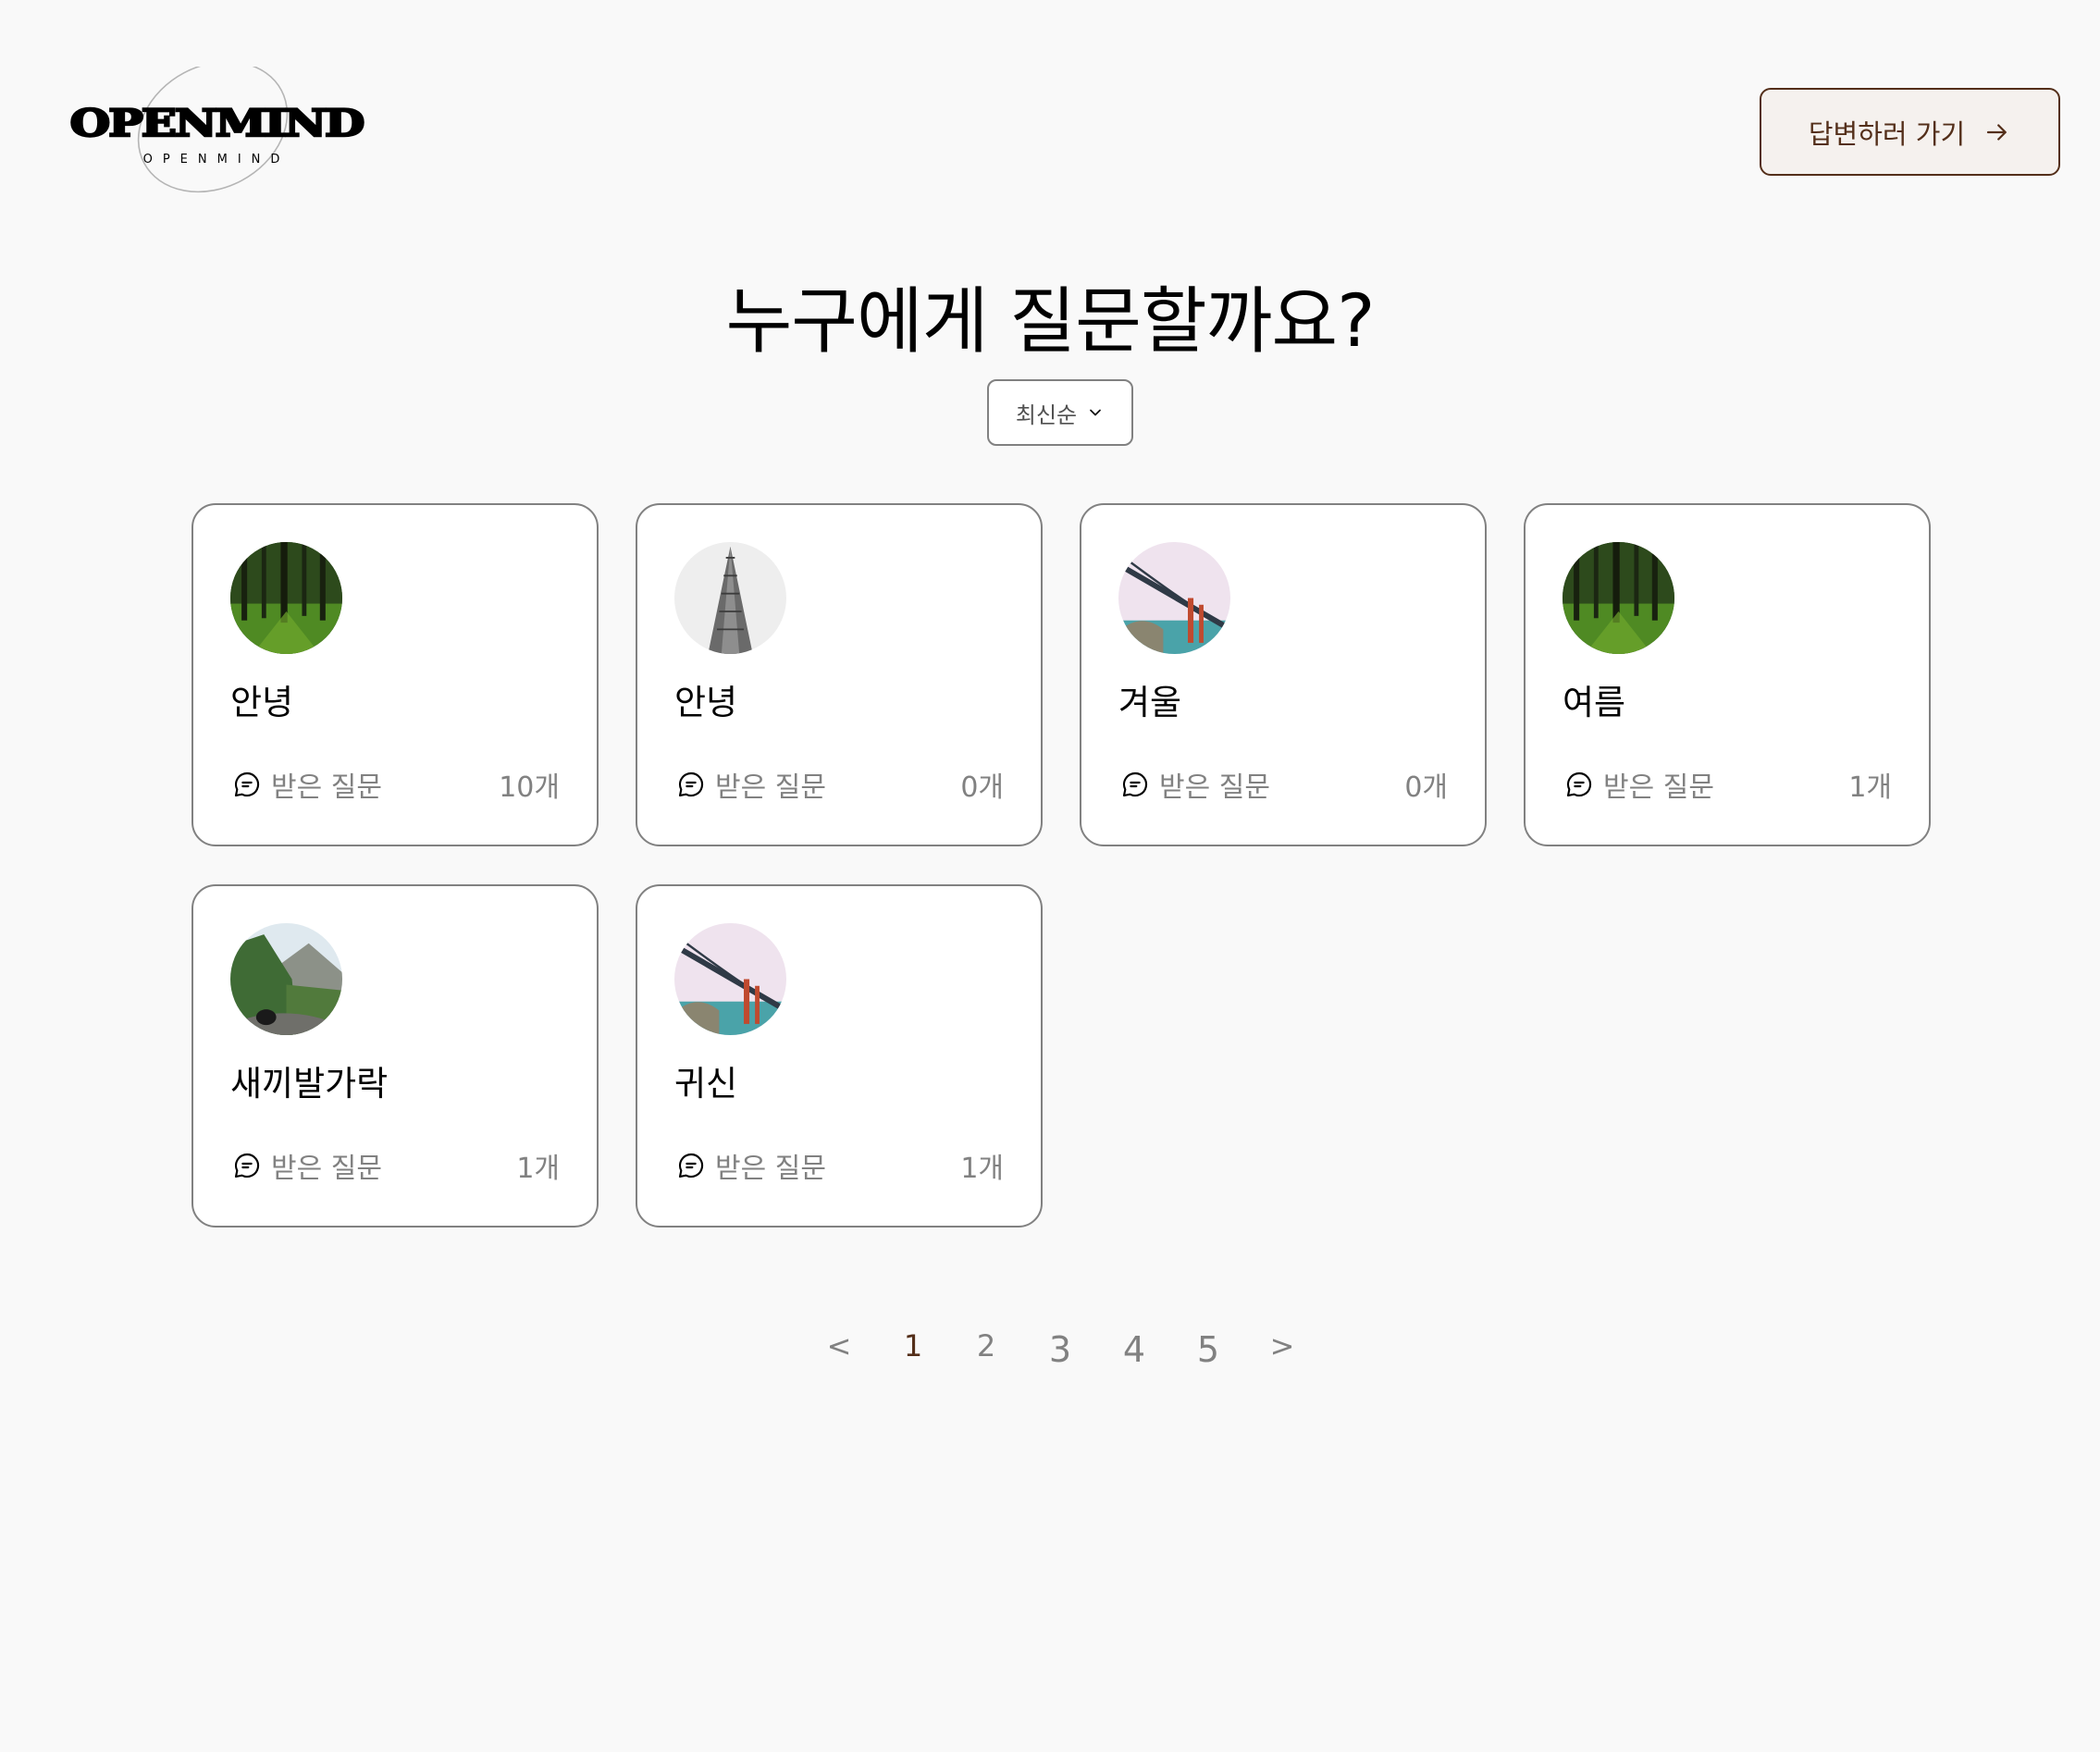 The image size is (2100, 1752). What do you see at coordinates (839, 674) in the screenshot?
I see `subject-card: 안녕 받은 질문 0개` at bounding box center [839, 674].